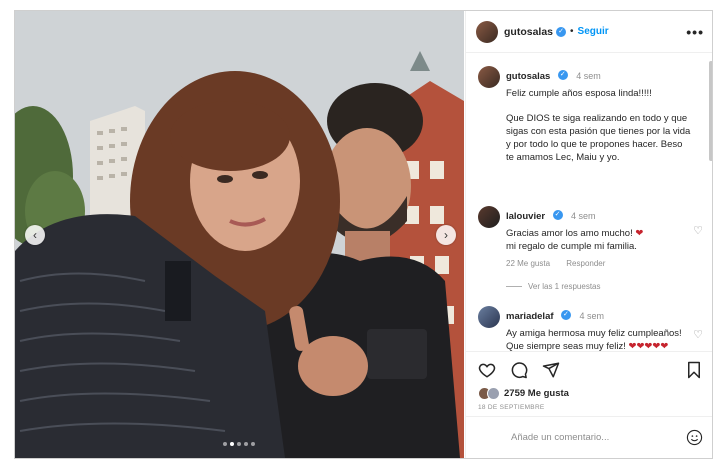 This screenshot has width=720, height=469. I want to click on reply-button: Responder, so click(585, 263).